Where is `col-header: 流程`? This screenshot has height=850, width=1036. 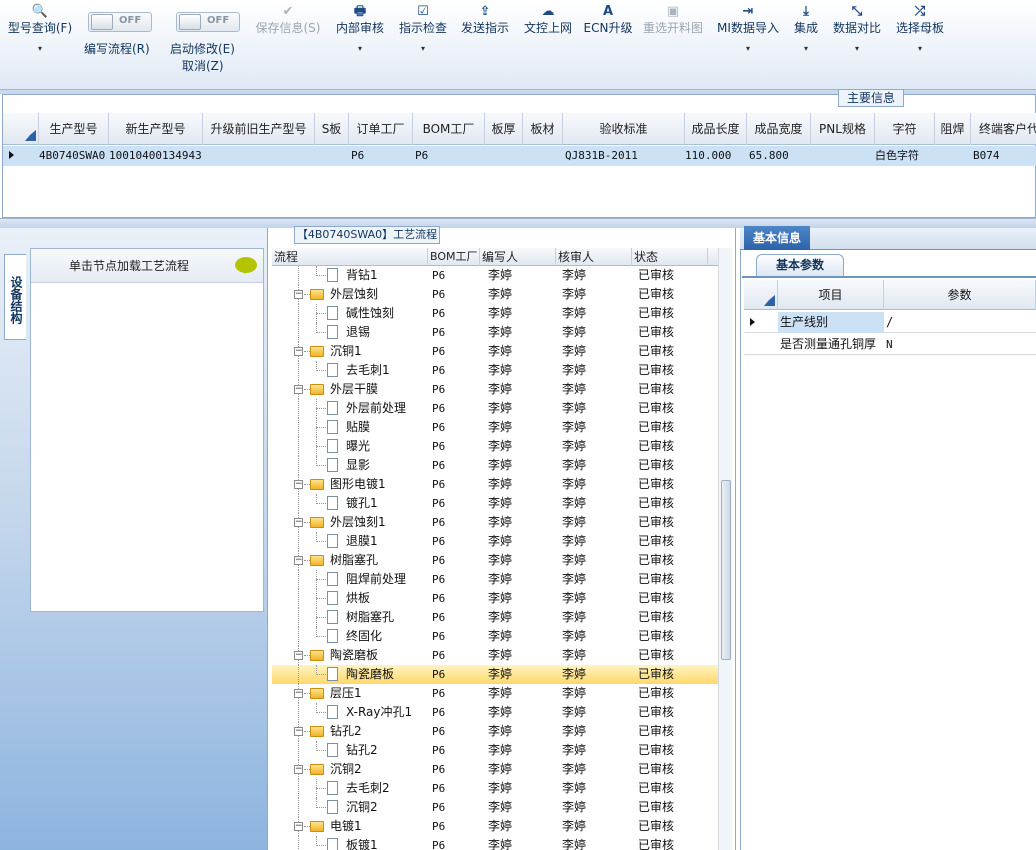 col-header: 流程 is located at coordinates (350, 257).